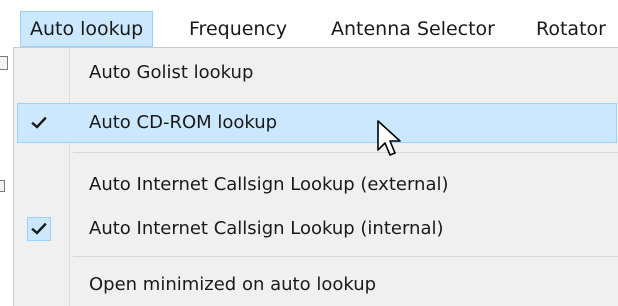 This screenshot has width=618, height=306. What do you see at coordinates (571, 29) in the screenshot?
I see `menu-rotator: Rotator` at bounding box center [571, 29].